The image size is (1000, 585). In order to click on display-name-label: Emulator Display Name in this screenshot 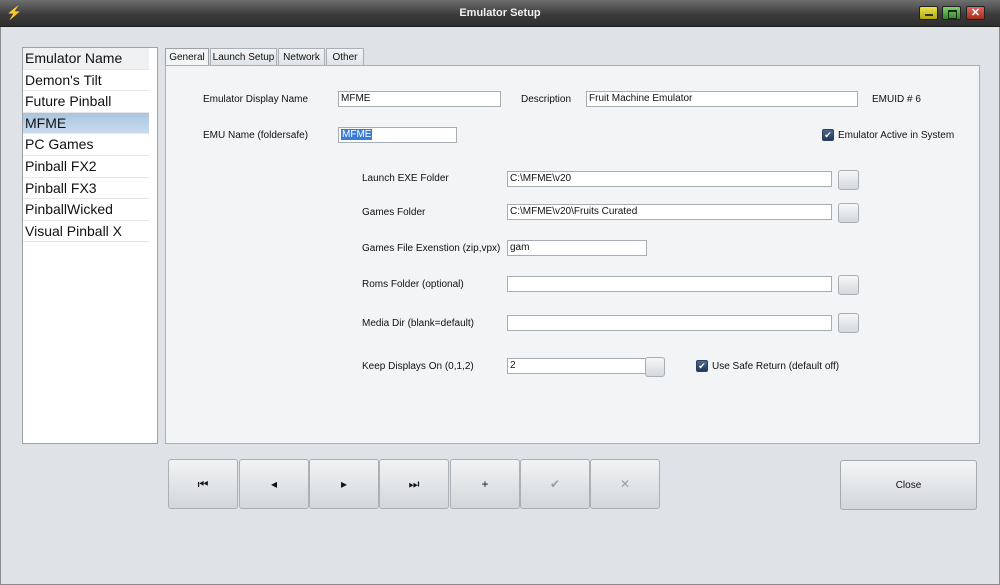, I will do `click(256, 99)`.